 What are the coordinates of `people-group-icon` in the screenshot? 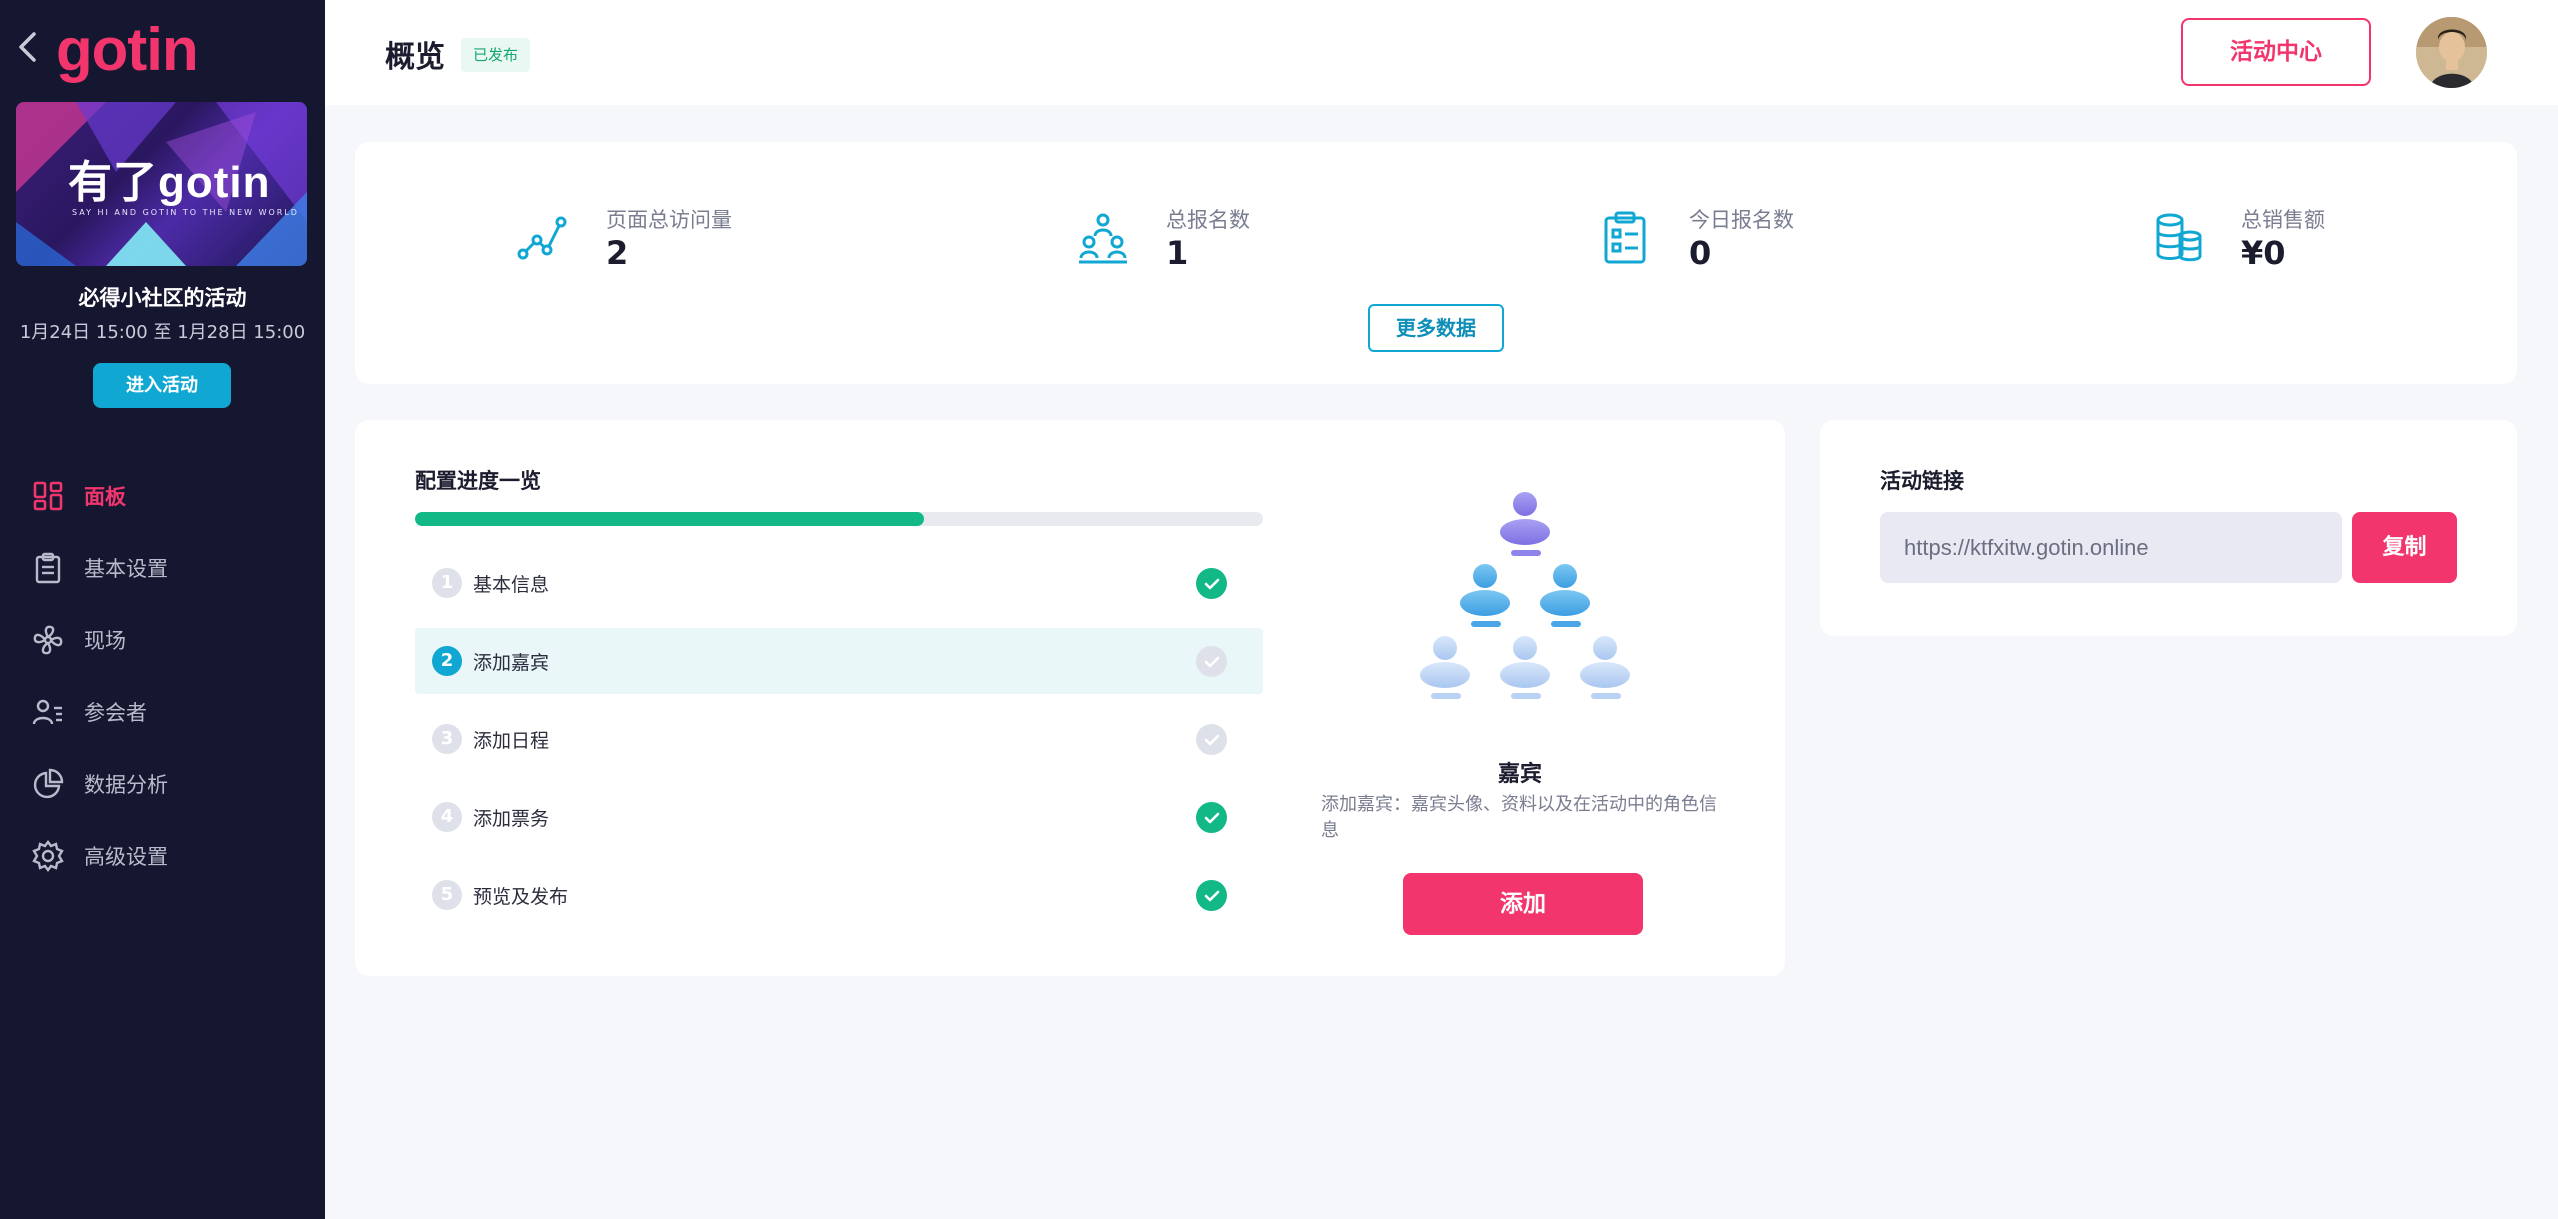 It's located at (1103, 238).